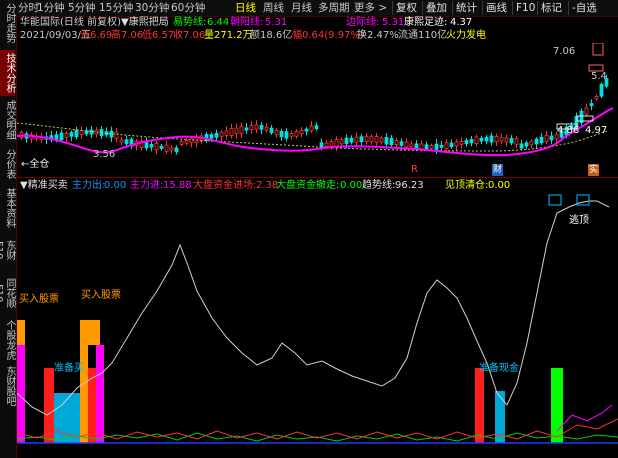 Image resolution: width=618 pixels, height=458 pixels. I want to click on zhuli-chu-label: 主力出:, so click(89, 185).